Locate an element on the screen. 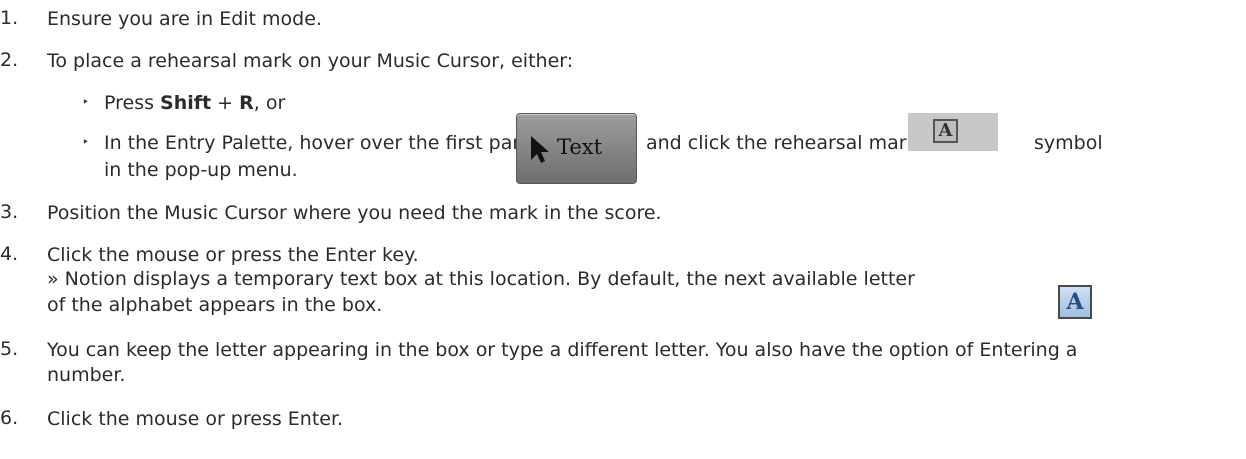  step-text: Click the mouse or press the Enter key. is located at coordinates (233, 255).